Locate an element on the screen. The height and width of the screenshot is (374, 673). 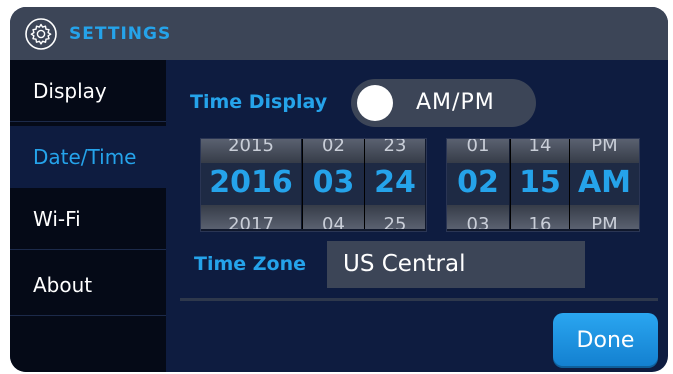
ampm-prev: PM is located at coordinates (604, 147).